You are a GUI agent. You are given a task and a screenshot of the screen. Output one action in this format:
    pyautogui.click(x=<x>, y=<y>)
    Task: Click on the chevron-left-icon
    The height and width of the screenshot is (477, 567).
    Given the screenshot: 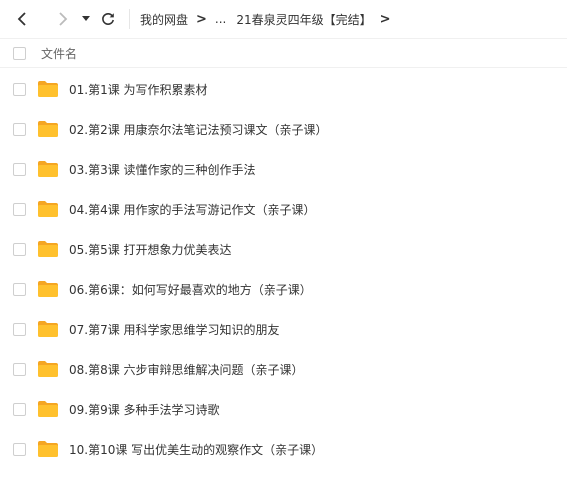 What is the action you would take?
    pyautogui.click(x=21, y=19)
    